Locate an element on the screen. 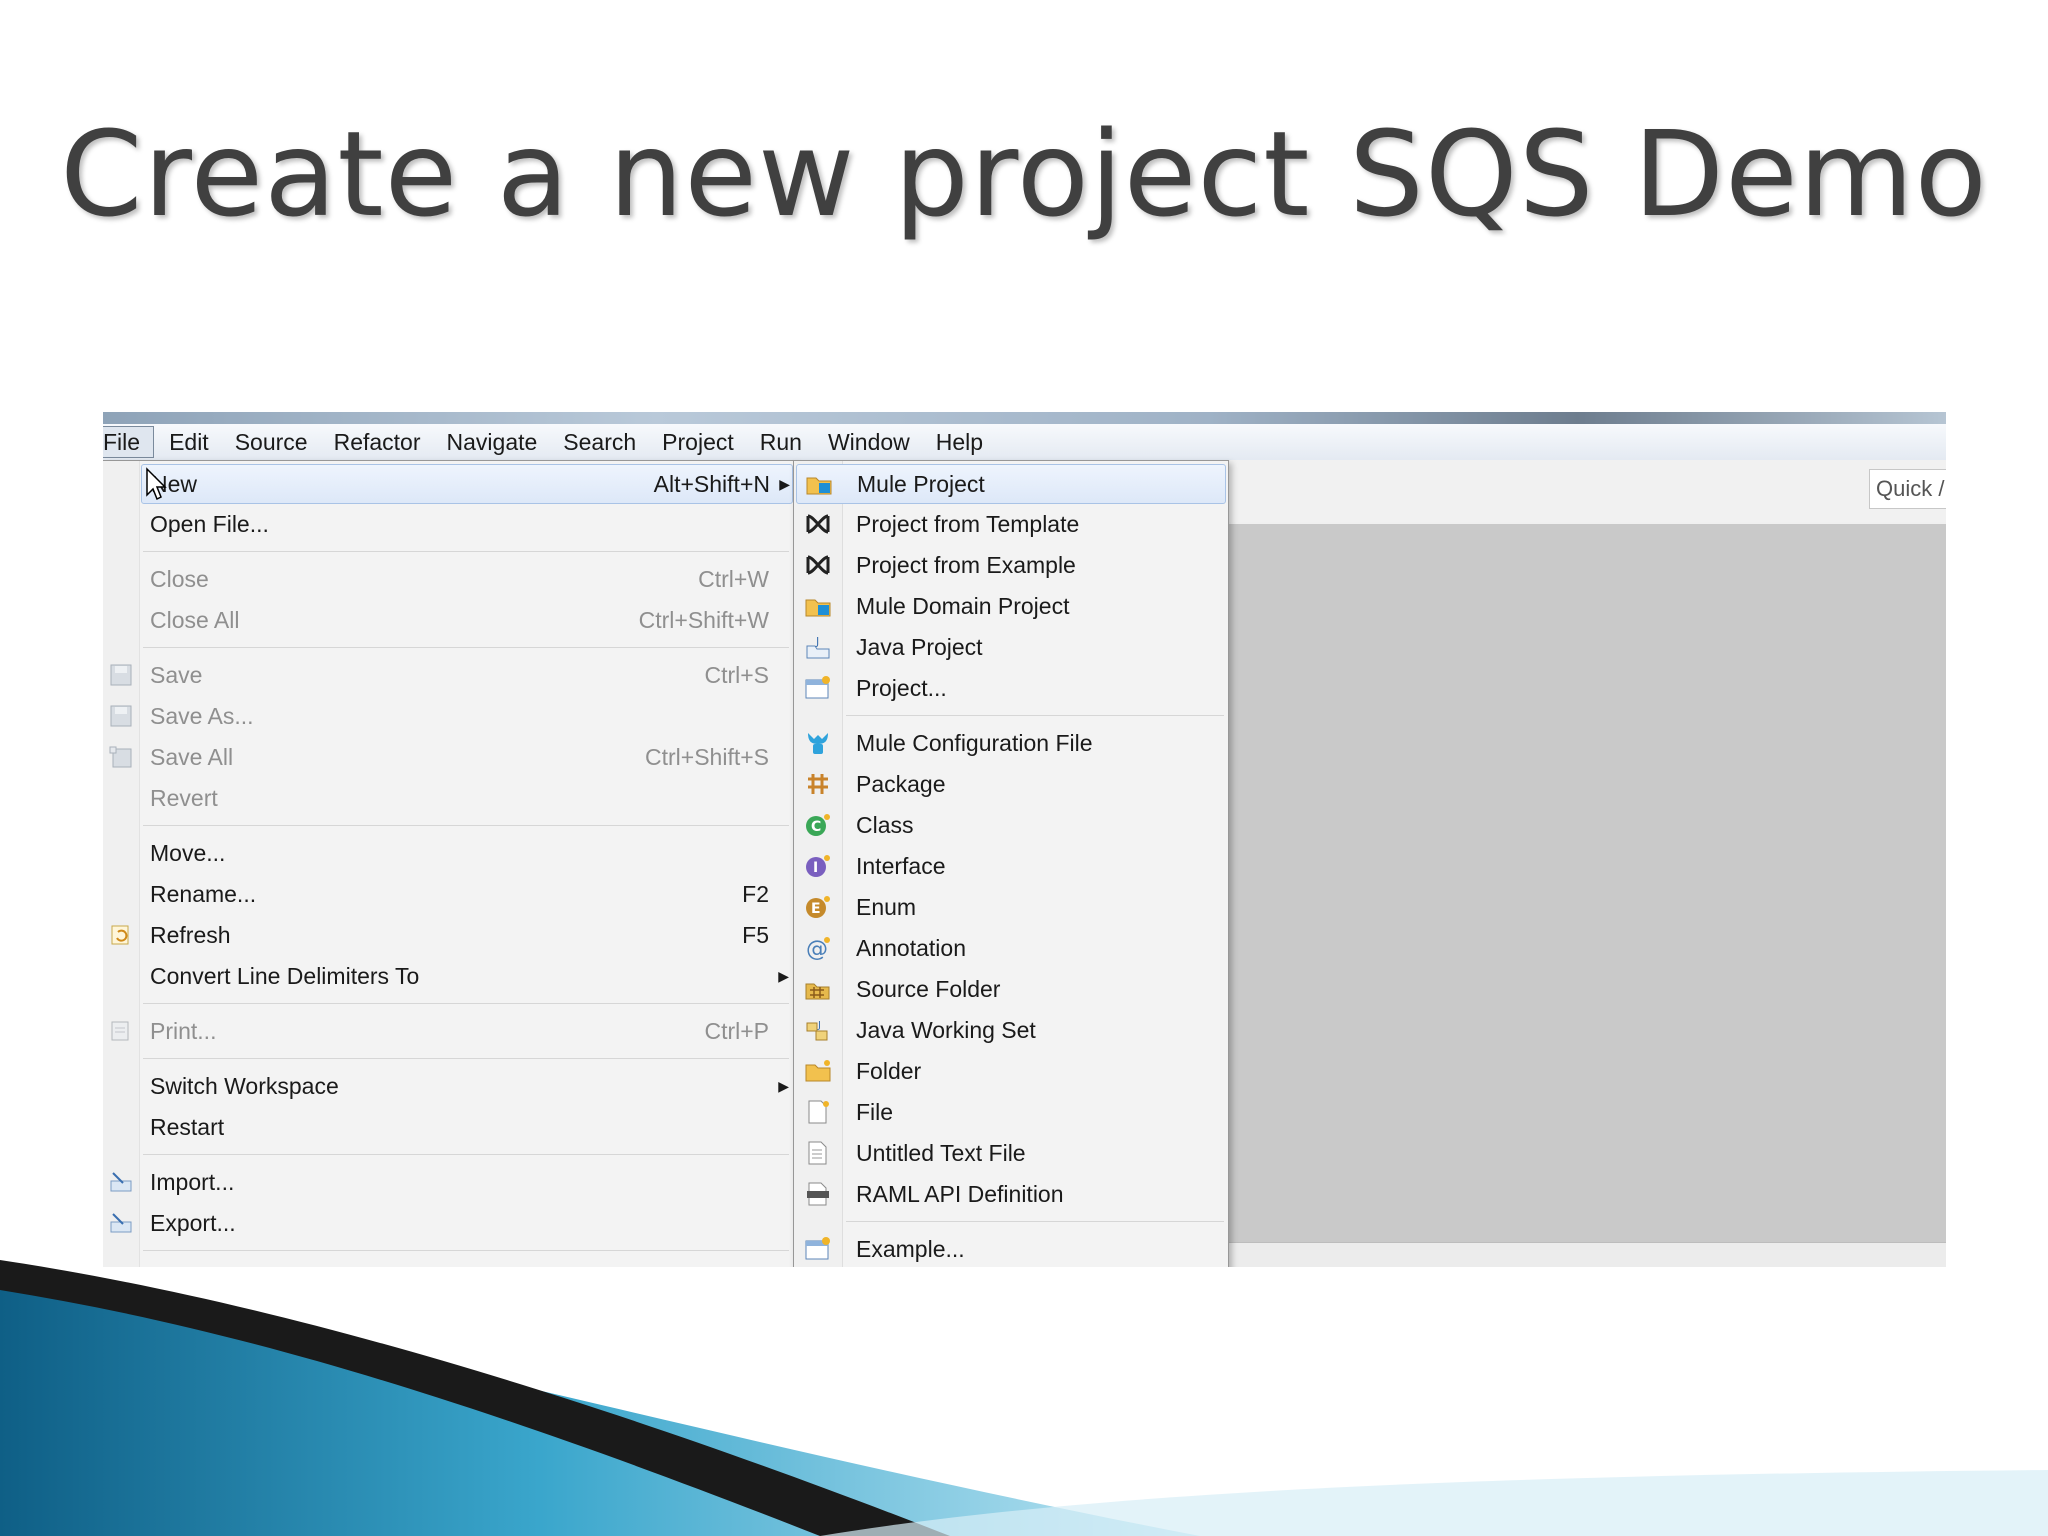 The height and width of the screenshot is (1536, 2048). new-interface-label: Interface is located at coordinates (901, 866).